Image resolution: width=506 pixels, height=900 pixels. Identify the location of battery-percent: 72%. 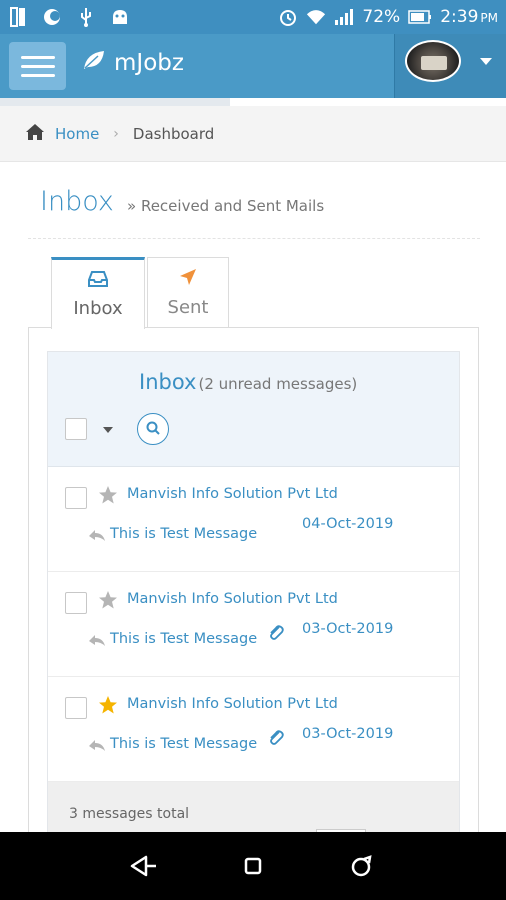
(381, 17).